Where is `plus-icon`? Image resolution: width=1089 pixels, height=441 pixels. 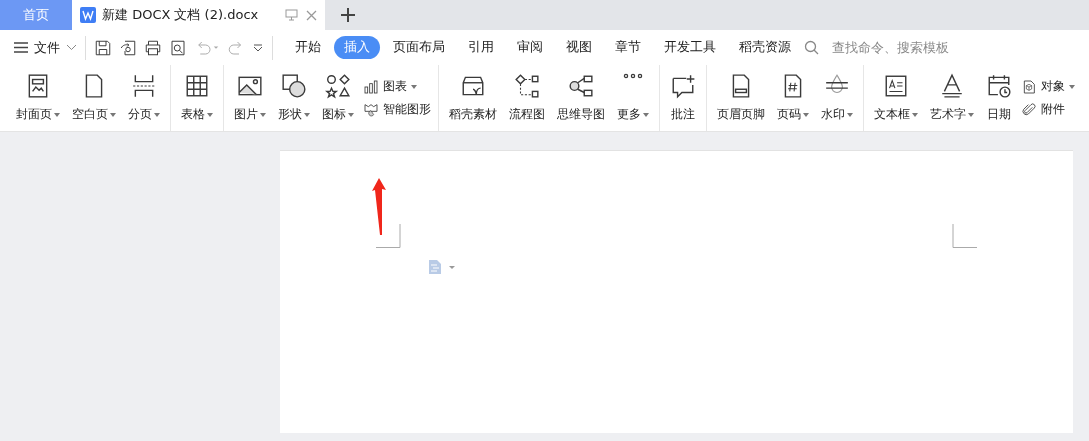 plus-icon is located at coordinates (348, 15).